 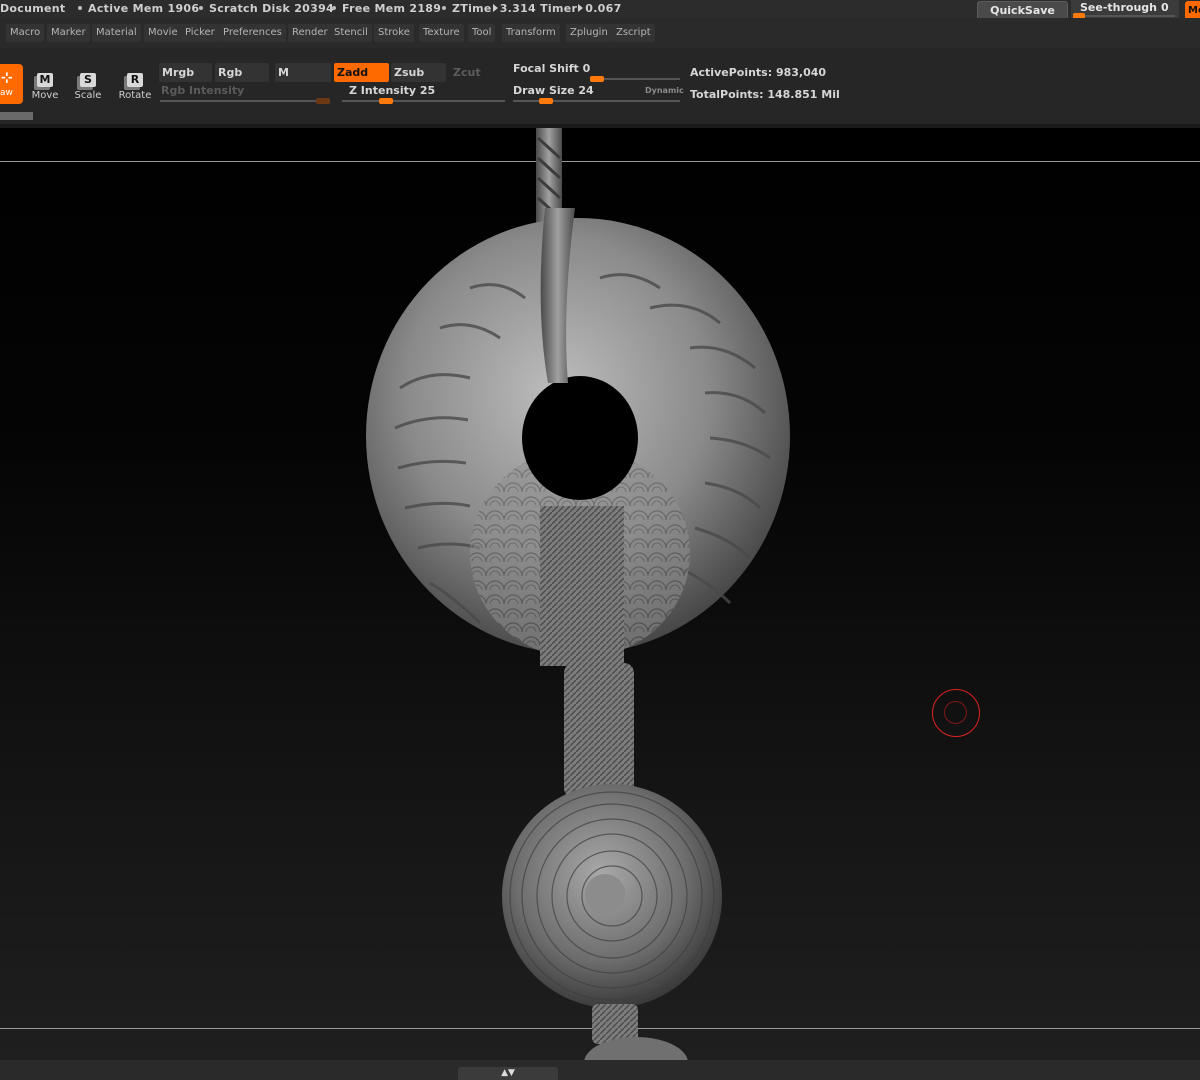 I want to click on timer-label: Timer, so click(x=559, y=8).